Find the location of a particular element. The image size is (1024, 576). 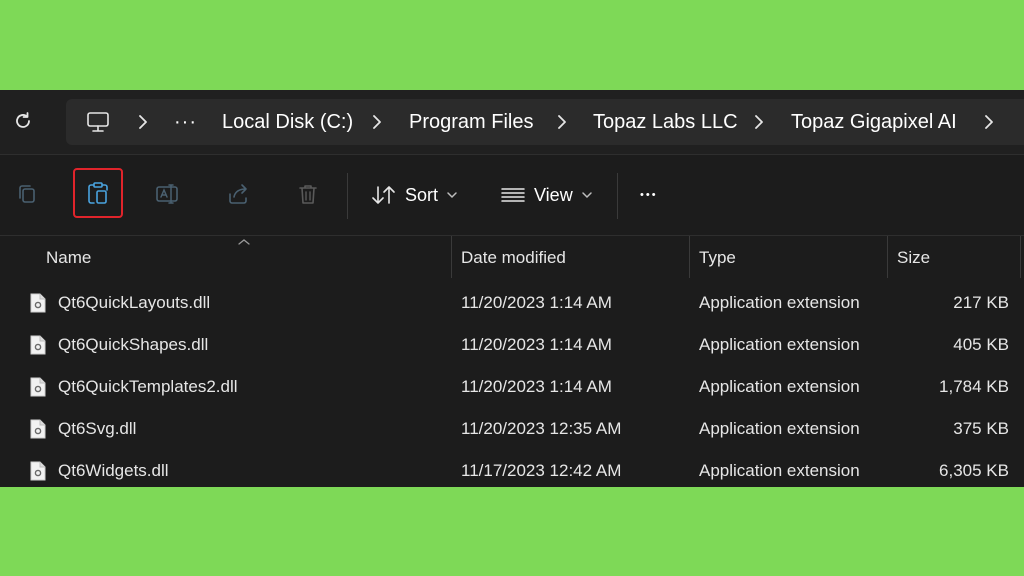

file-date: 11/20/2023 12:35 AM is located at coordinates (541, 428).